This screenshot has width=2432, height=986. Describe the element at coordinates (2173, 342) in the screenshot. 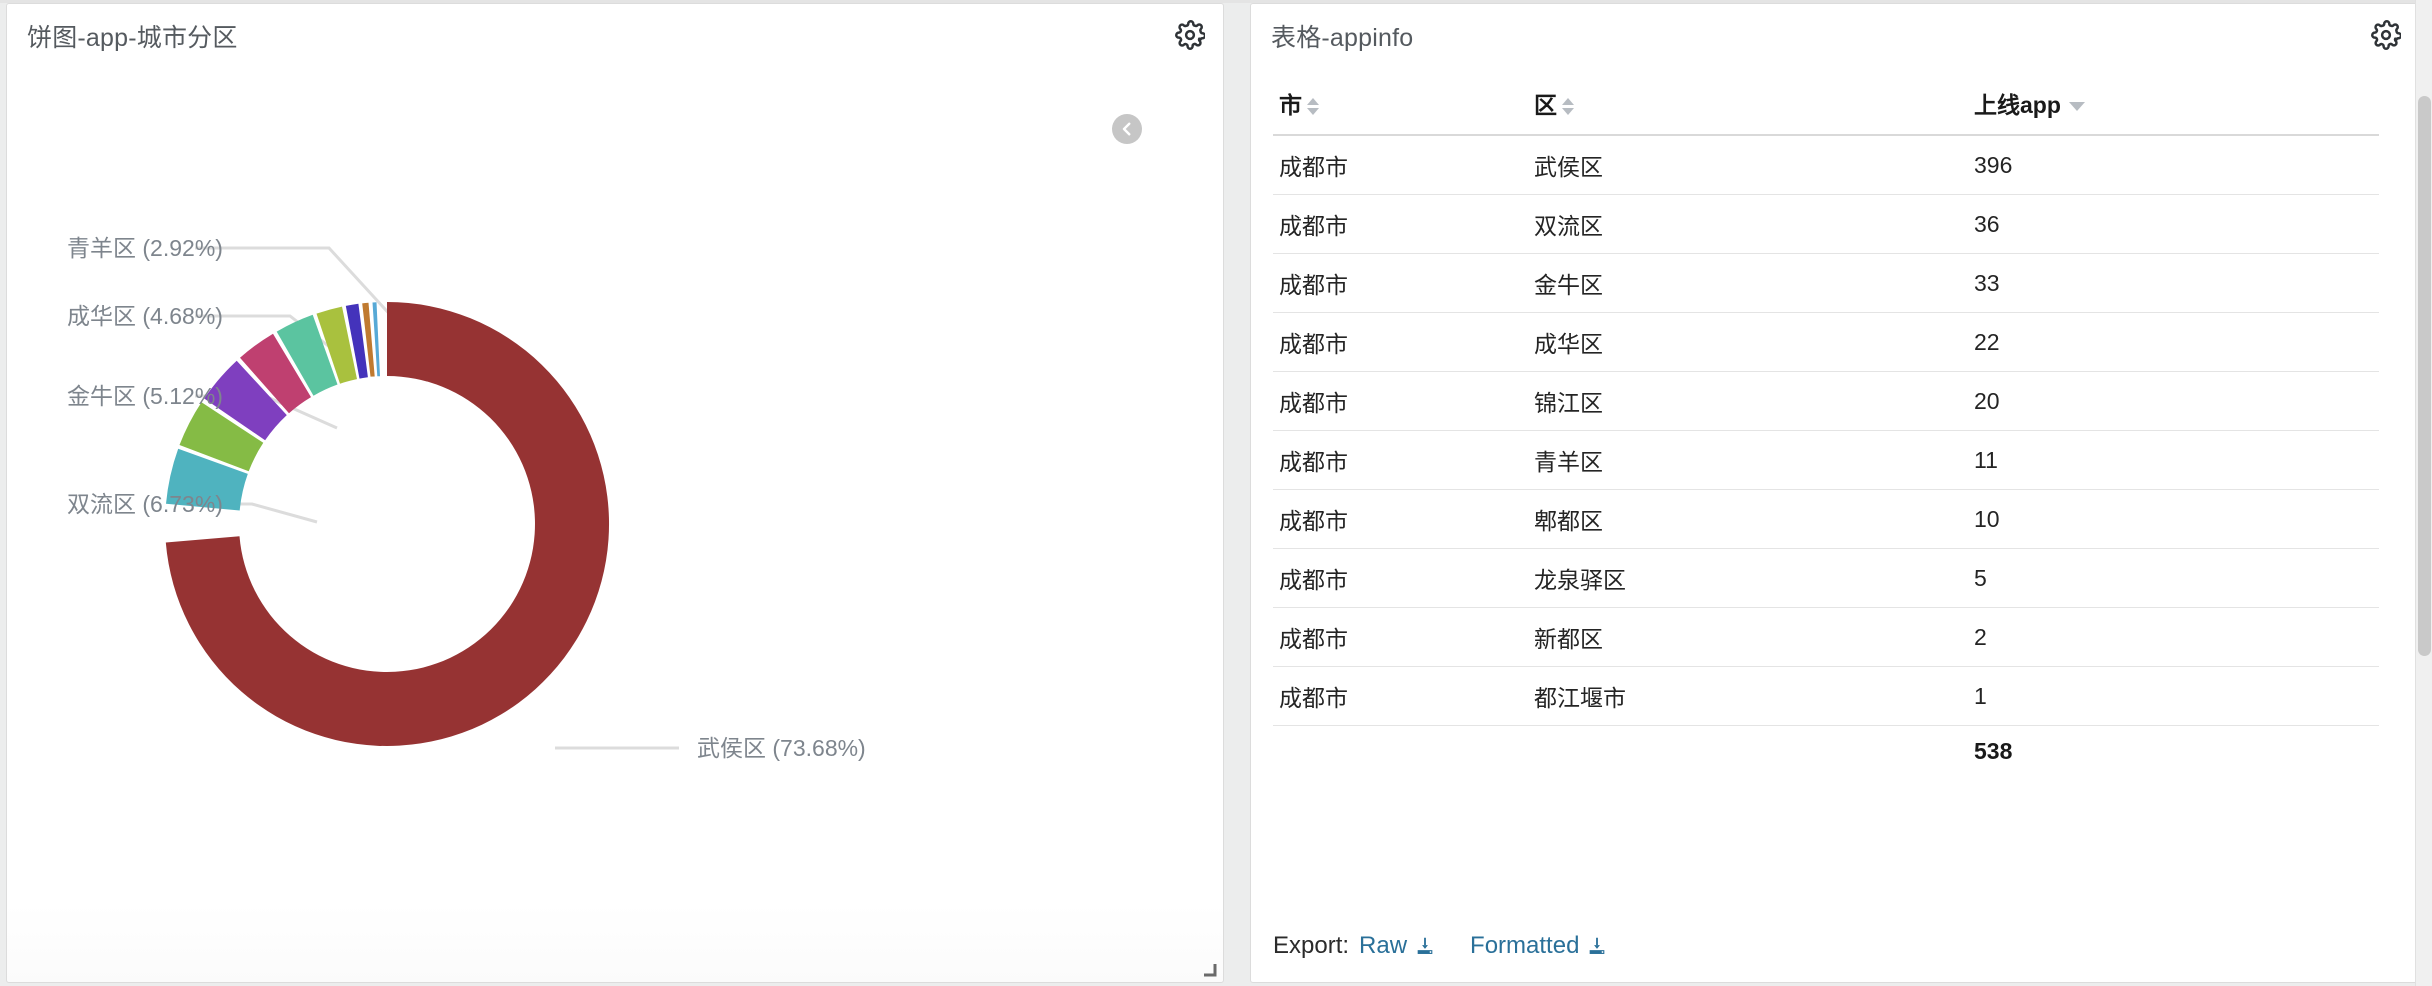

I see `cell-apps: 22` at that location.